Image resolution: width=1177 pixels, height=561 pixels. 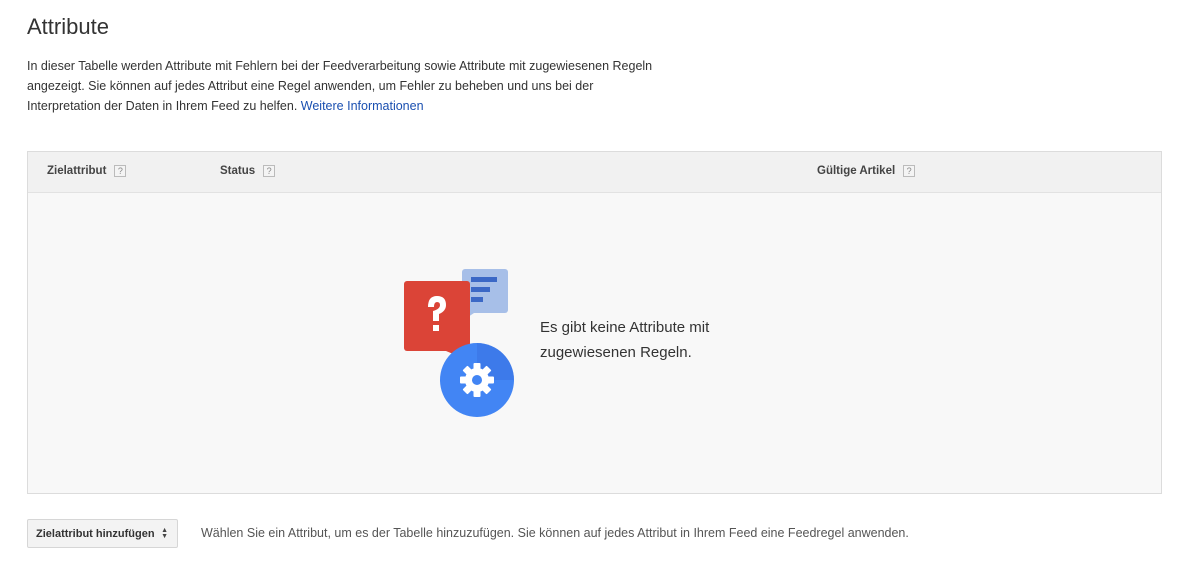 I want to click on empty-state-illustration, so click(x=459, y=343).